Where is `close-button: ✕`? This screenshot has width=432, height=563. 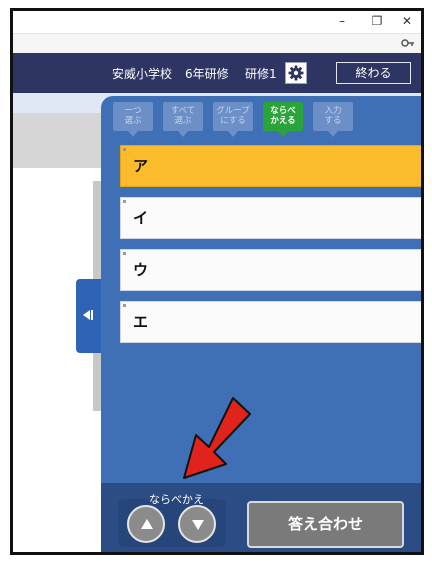
close-button: ✕ is located at coordinates (407, 21).